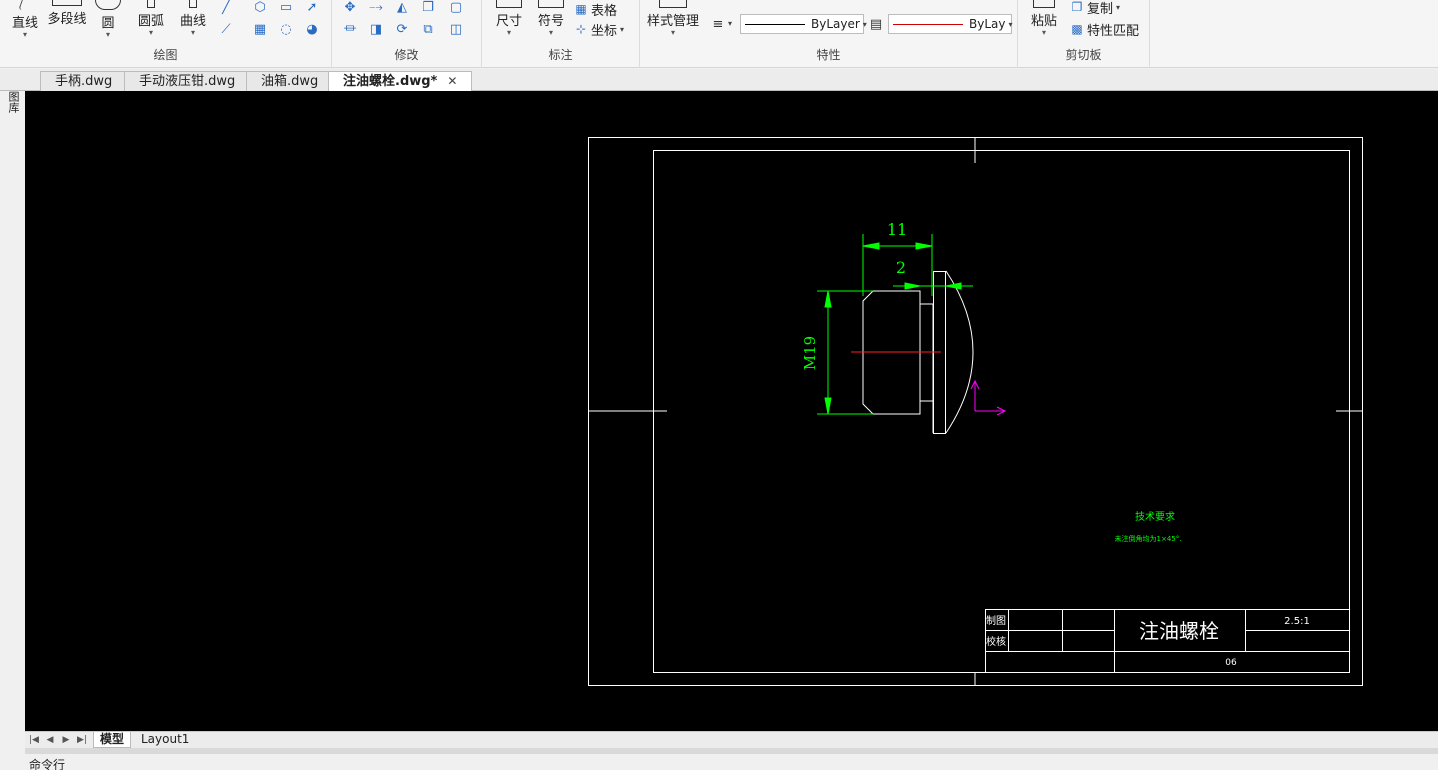 The width and height of the screenshot is (1438, 770). I want to click on draw-panel-label: 绘图, so click(165, 55).